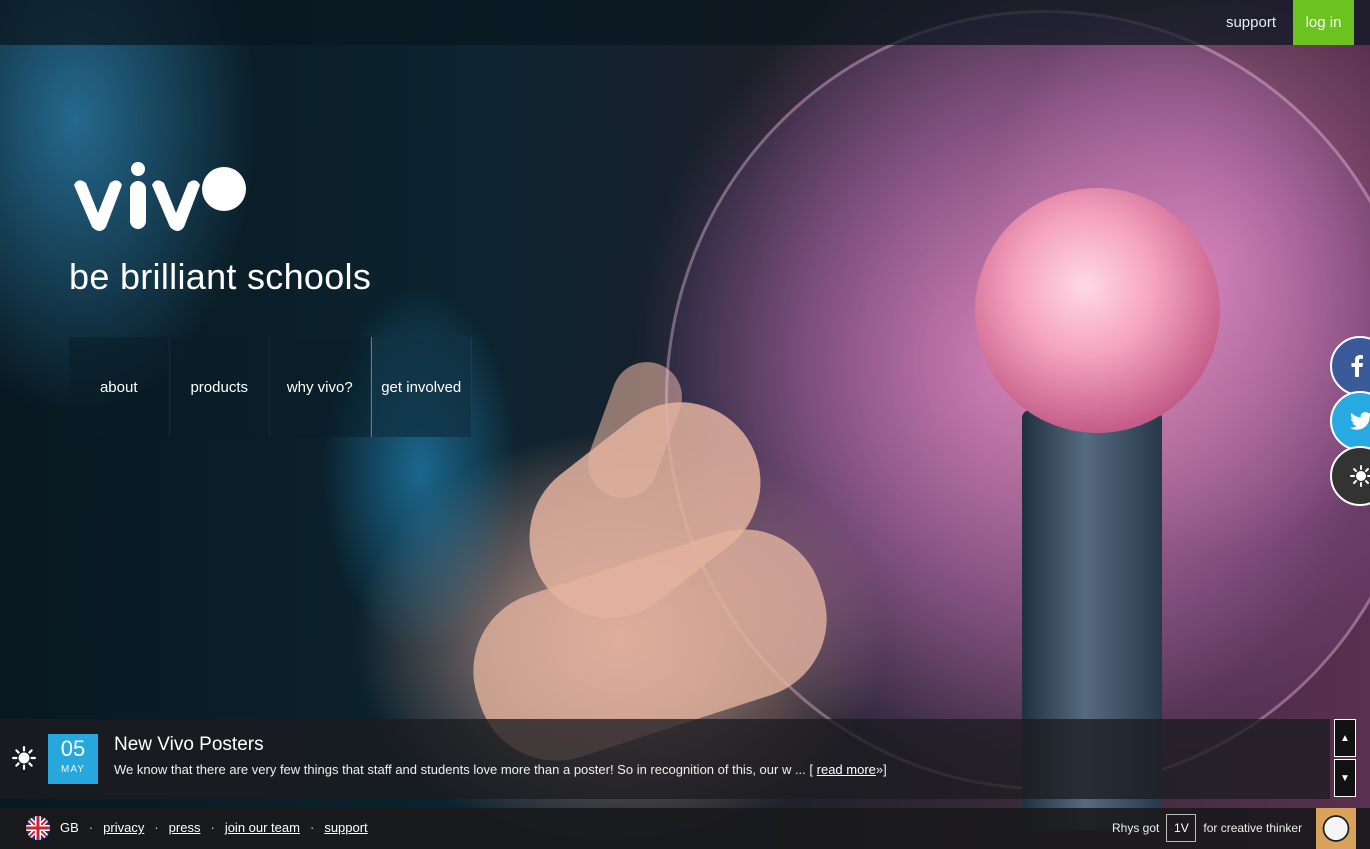 The height and width of the screenshot is (849, 1370). Describe the element at coordinates (1323, 22) in the screenshot. I see `login-button: log in` at that location.